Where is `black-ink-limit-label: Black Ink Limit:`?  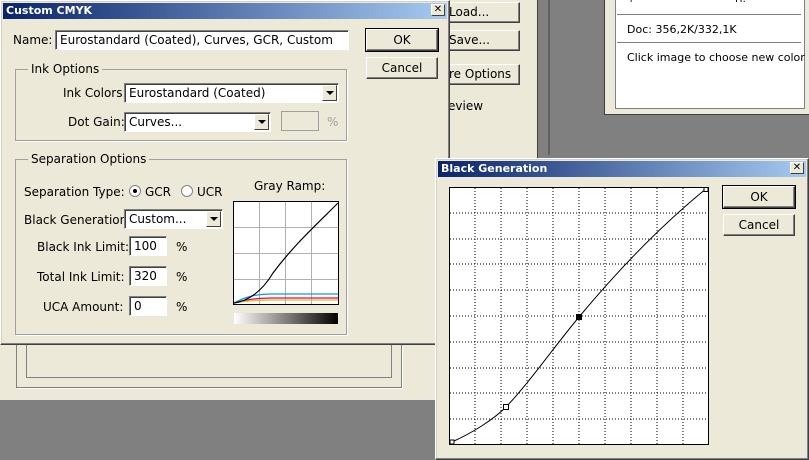 black-ink-limit-label: Black Ink Limit: is located at coordinates (83, 247).